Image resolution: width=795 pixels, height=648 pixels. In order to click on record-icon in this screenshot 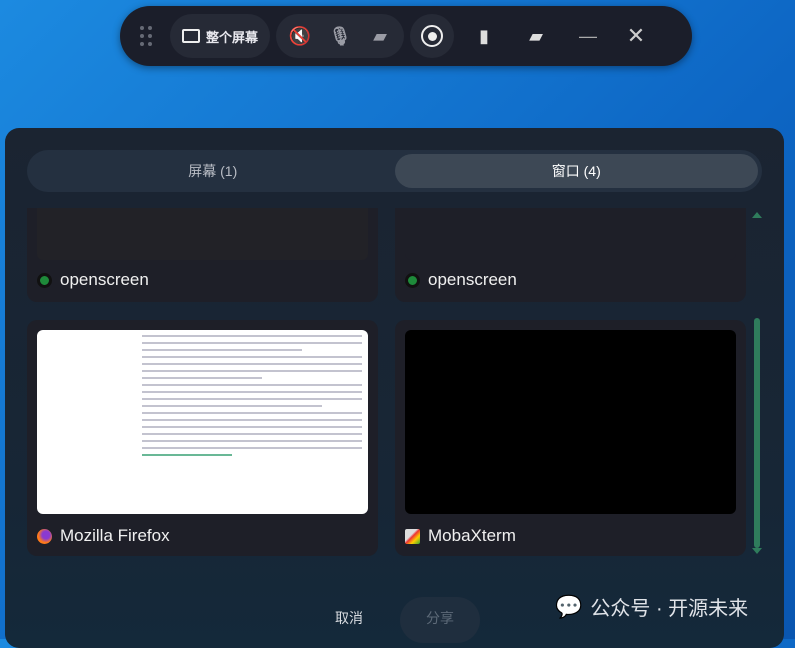, I will do `click(432, 36)`.